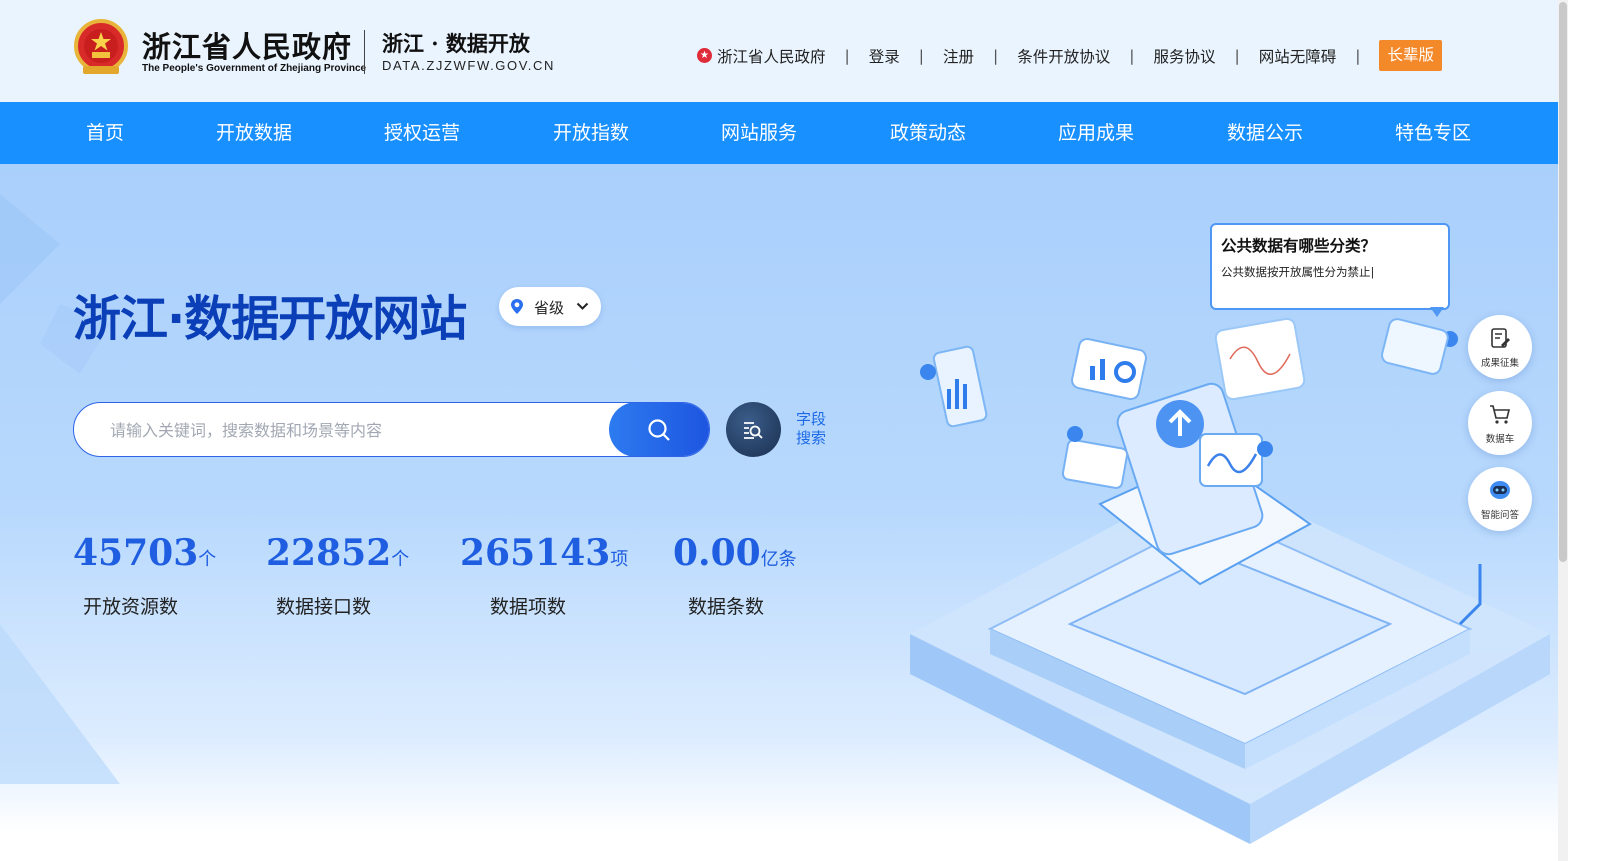 This screenshot has width=1600, height=861. Describe the element at coordinates (1184, 56) in the screenshot. I see `service-agreement-link: 服务协议` at that location.